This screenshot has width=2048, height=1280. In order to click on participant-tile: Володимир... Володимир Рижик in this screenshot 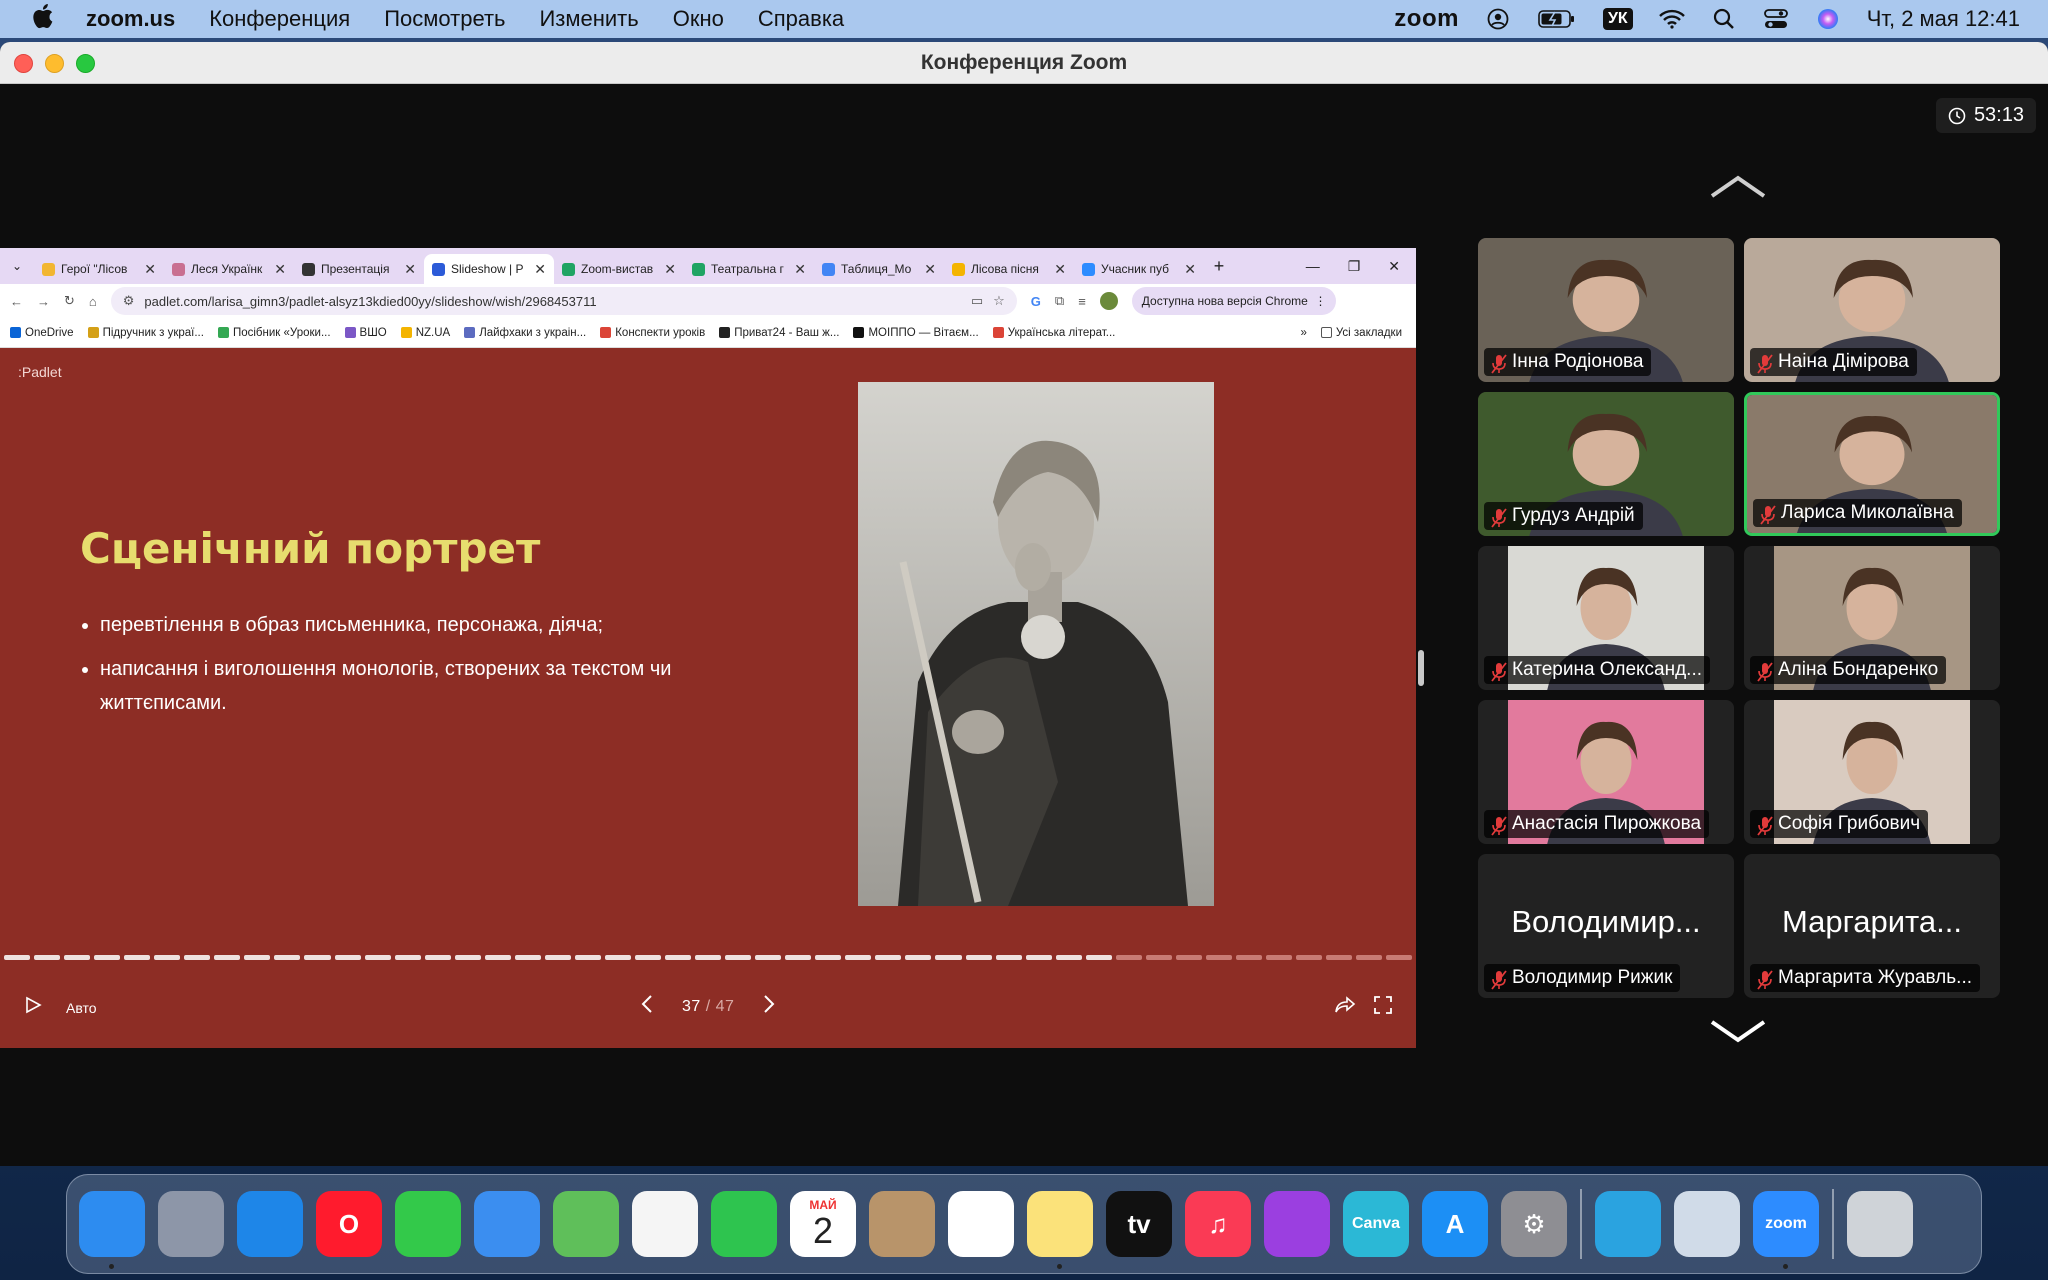, I will do `click(1606, 926)`.